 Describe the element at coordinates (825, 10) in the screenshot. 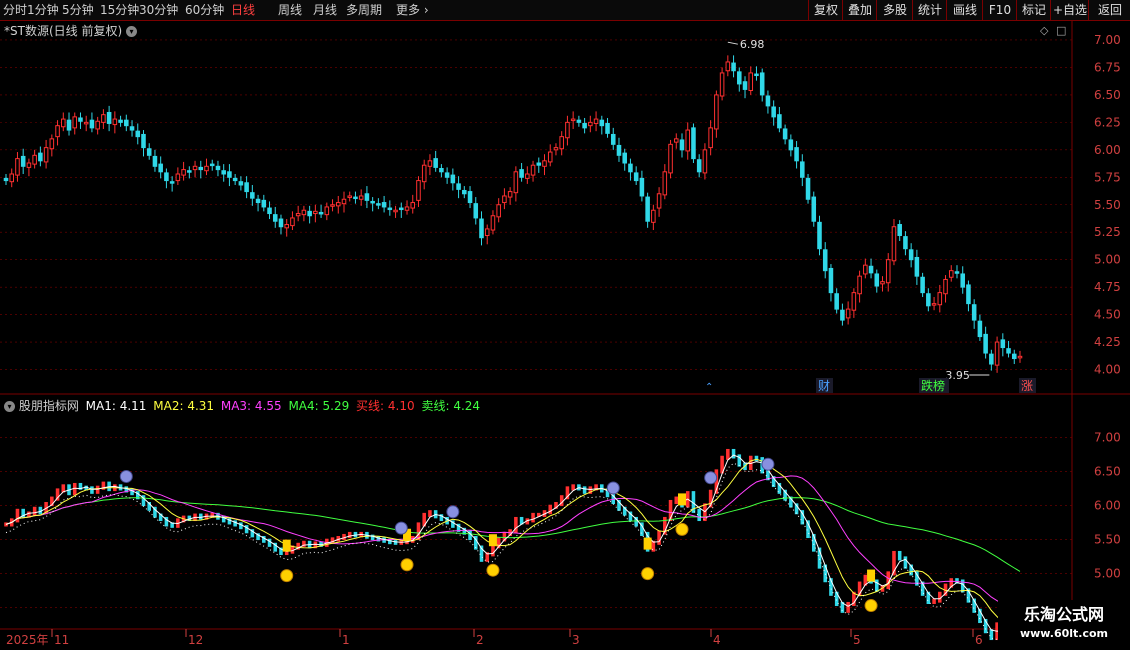

I see `toolbar-button: 复权` at that location.